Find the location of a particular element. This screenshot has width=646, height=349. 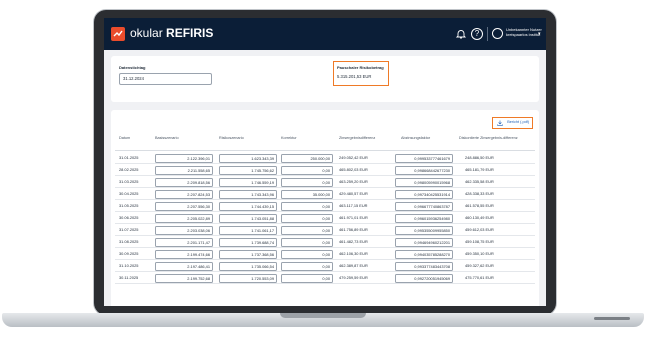

faktor-input: 0,996015936254980 is located at coordinates (424, 218).